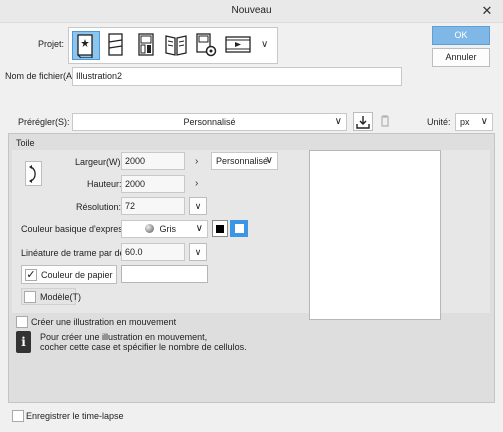  What do you see at coordinates (375, 235) in the screenshot?
I see `canvas-preview` at bounding box center [375, 235].